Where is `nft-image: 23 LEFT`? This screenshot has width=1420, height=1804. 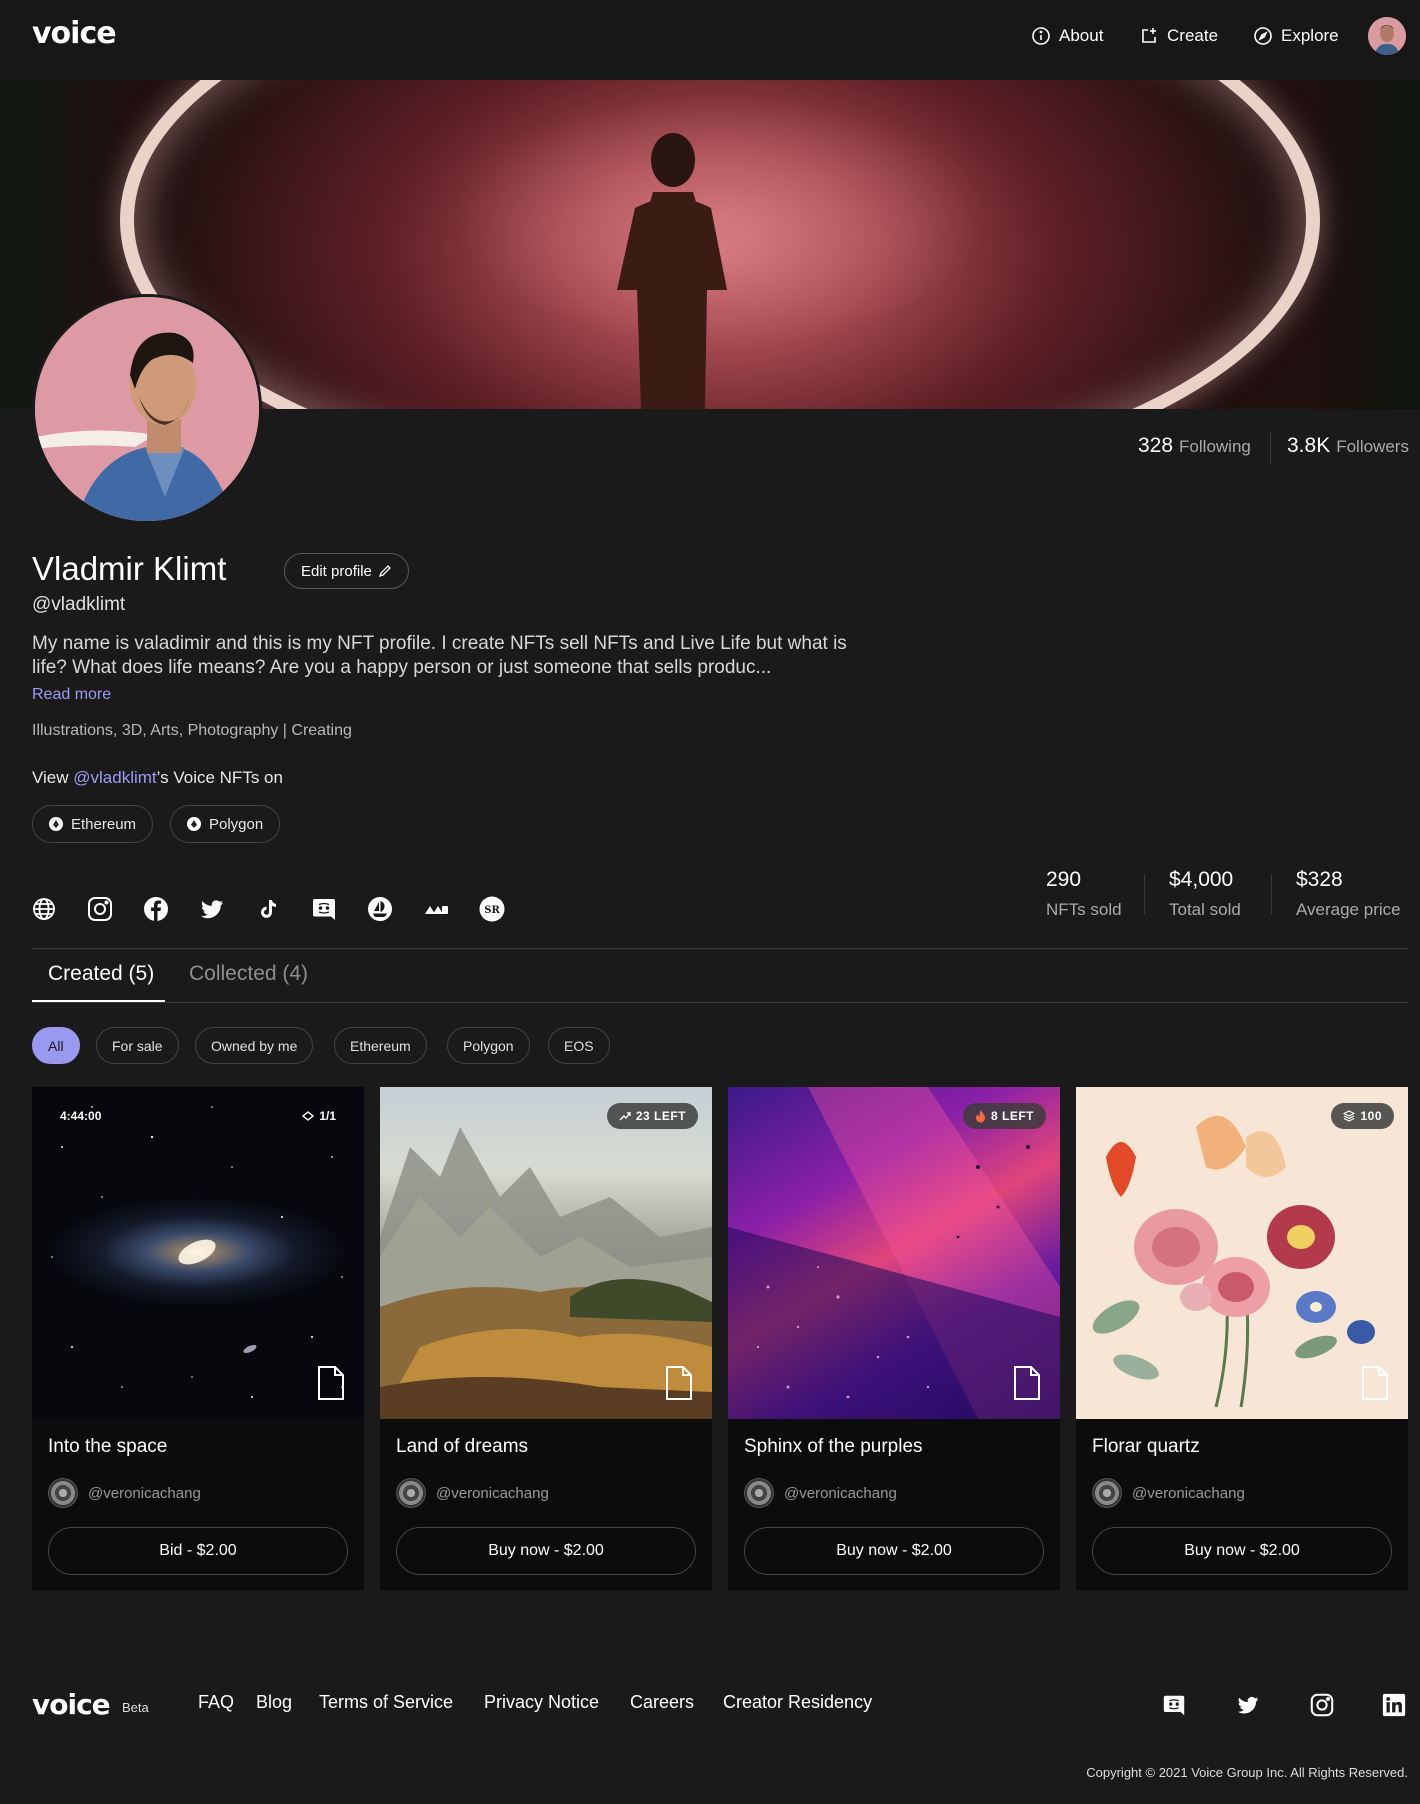
nft-image: 23 LEFT is located at coordinates (546, 1253).